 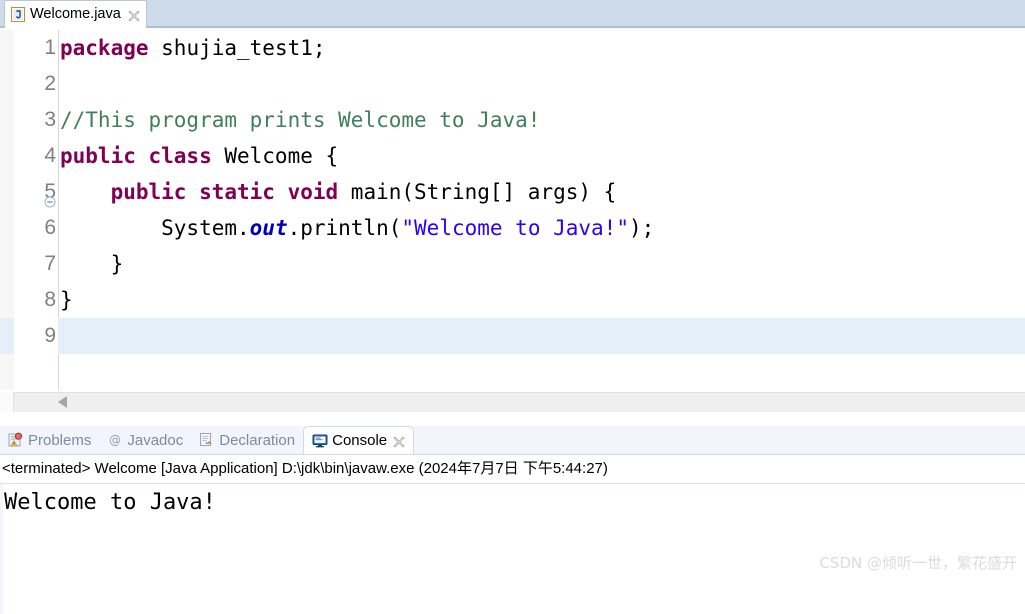 I want to click on tab-label: Problems, so click(x=60, y=440).